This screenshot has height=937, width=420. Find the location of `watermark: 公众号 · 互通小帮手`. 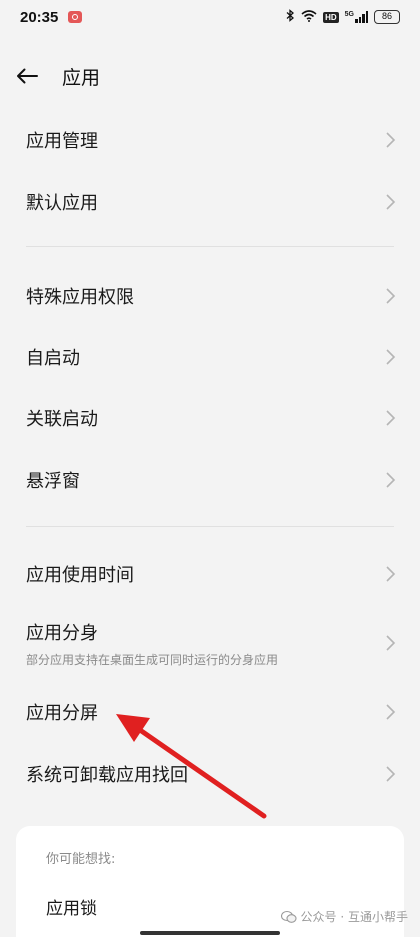

watermark: 公众号 · 互通小帮手 is located at coordinates (344, 916).